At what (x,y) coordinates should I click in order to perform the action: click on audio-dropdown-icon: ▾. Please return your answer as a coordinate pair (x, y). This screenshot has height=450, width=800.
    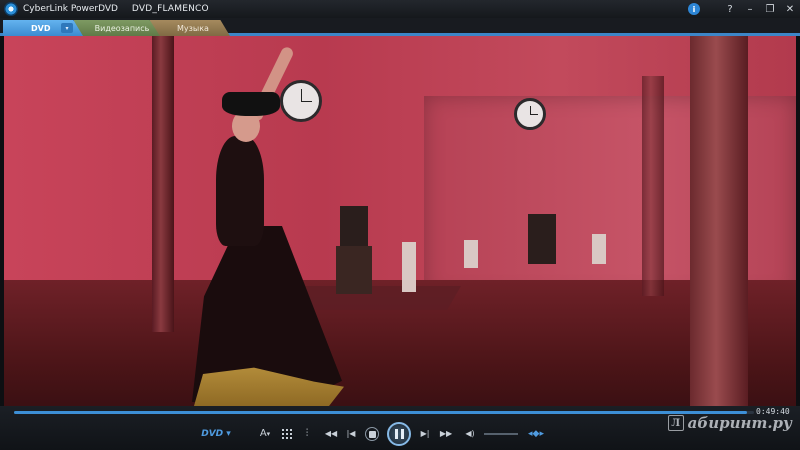
    Looking at the image, I should click on (268, 434).